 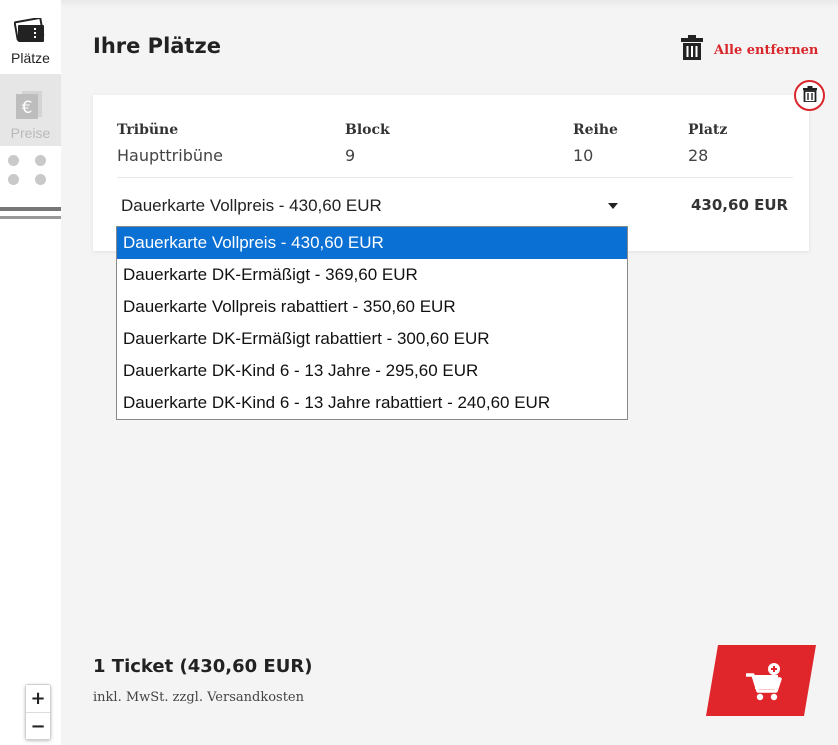 I want to click on sidebar-tab-plaetze: Plätze, so click(x=30, y=36).